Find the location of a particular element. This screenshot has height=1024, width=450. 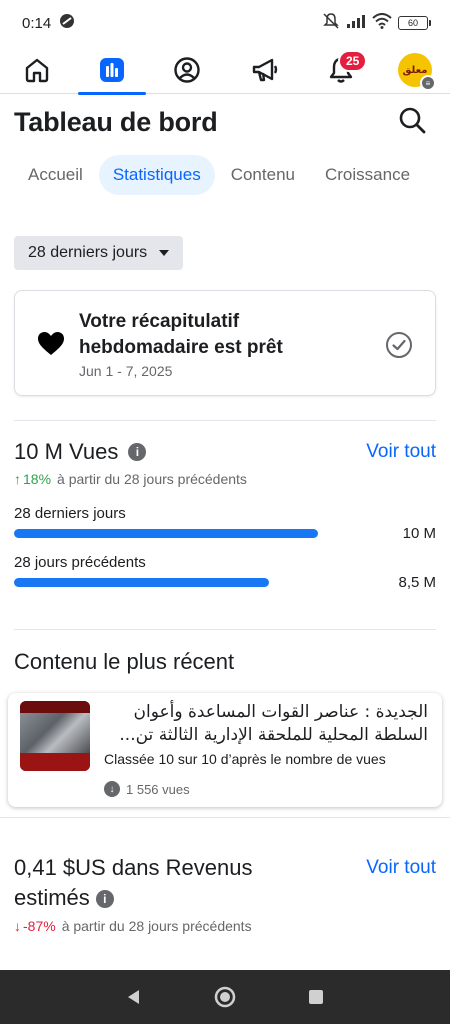

tab-home: Accueil is located at coordinates (55, 175).